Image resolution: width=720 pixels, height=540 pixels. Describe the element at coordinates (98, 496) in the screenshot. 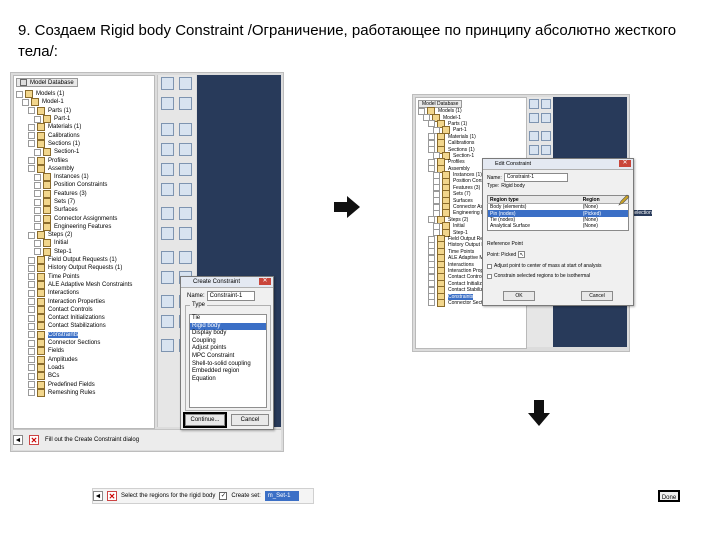

I see `back-arrow-icon: ◄` at that location.